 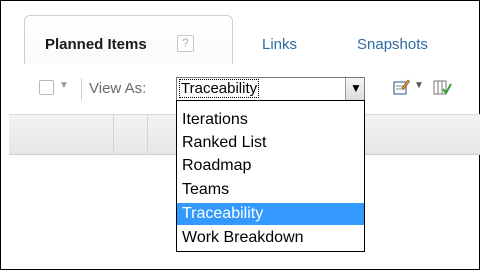 What do you see at coordinates (442, 90) in the screenshot?
I see `columns-icon` at bounding box center [442, 90].